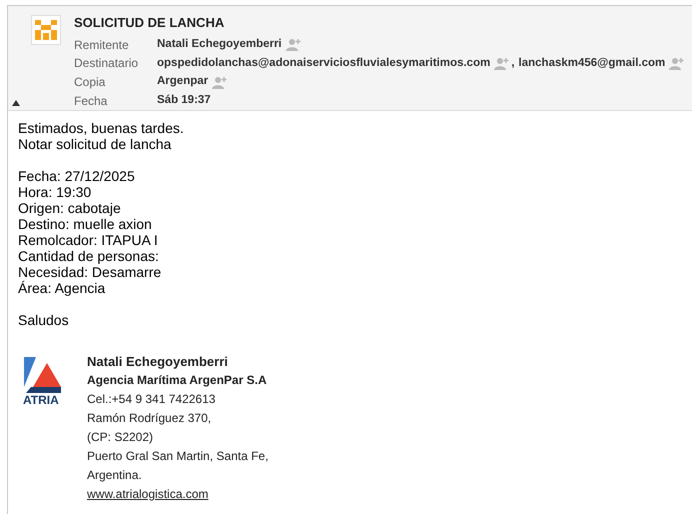  Describe the element at coordinates (90, 272) in the screenshot. I see `body-text: Necesidad: Desamarre` at that location.